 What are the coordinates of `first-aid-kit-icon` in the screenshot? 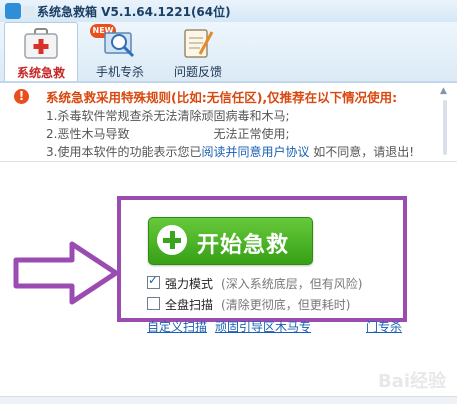 It's located at (41, 43).